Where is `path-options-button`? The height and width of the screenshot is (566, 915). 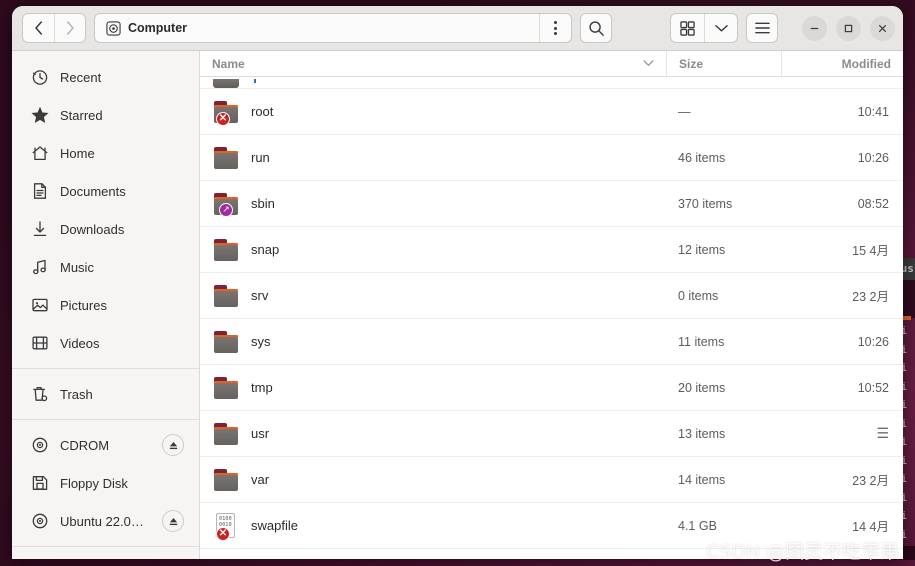
path-options-button is located at coordinates (555, 28).